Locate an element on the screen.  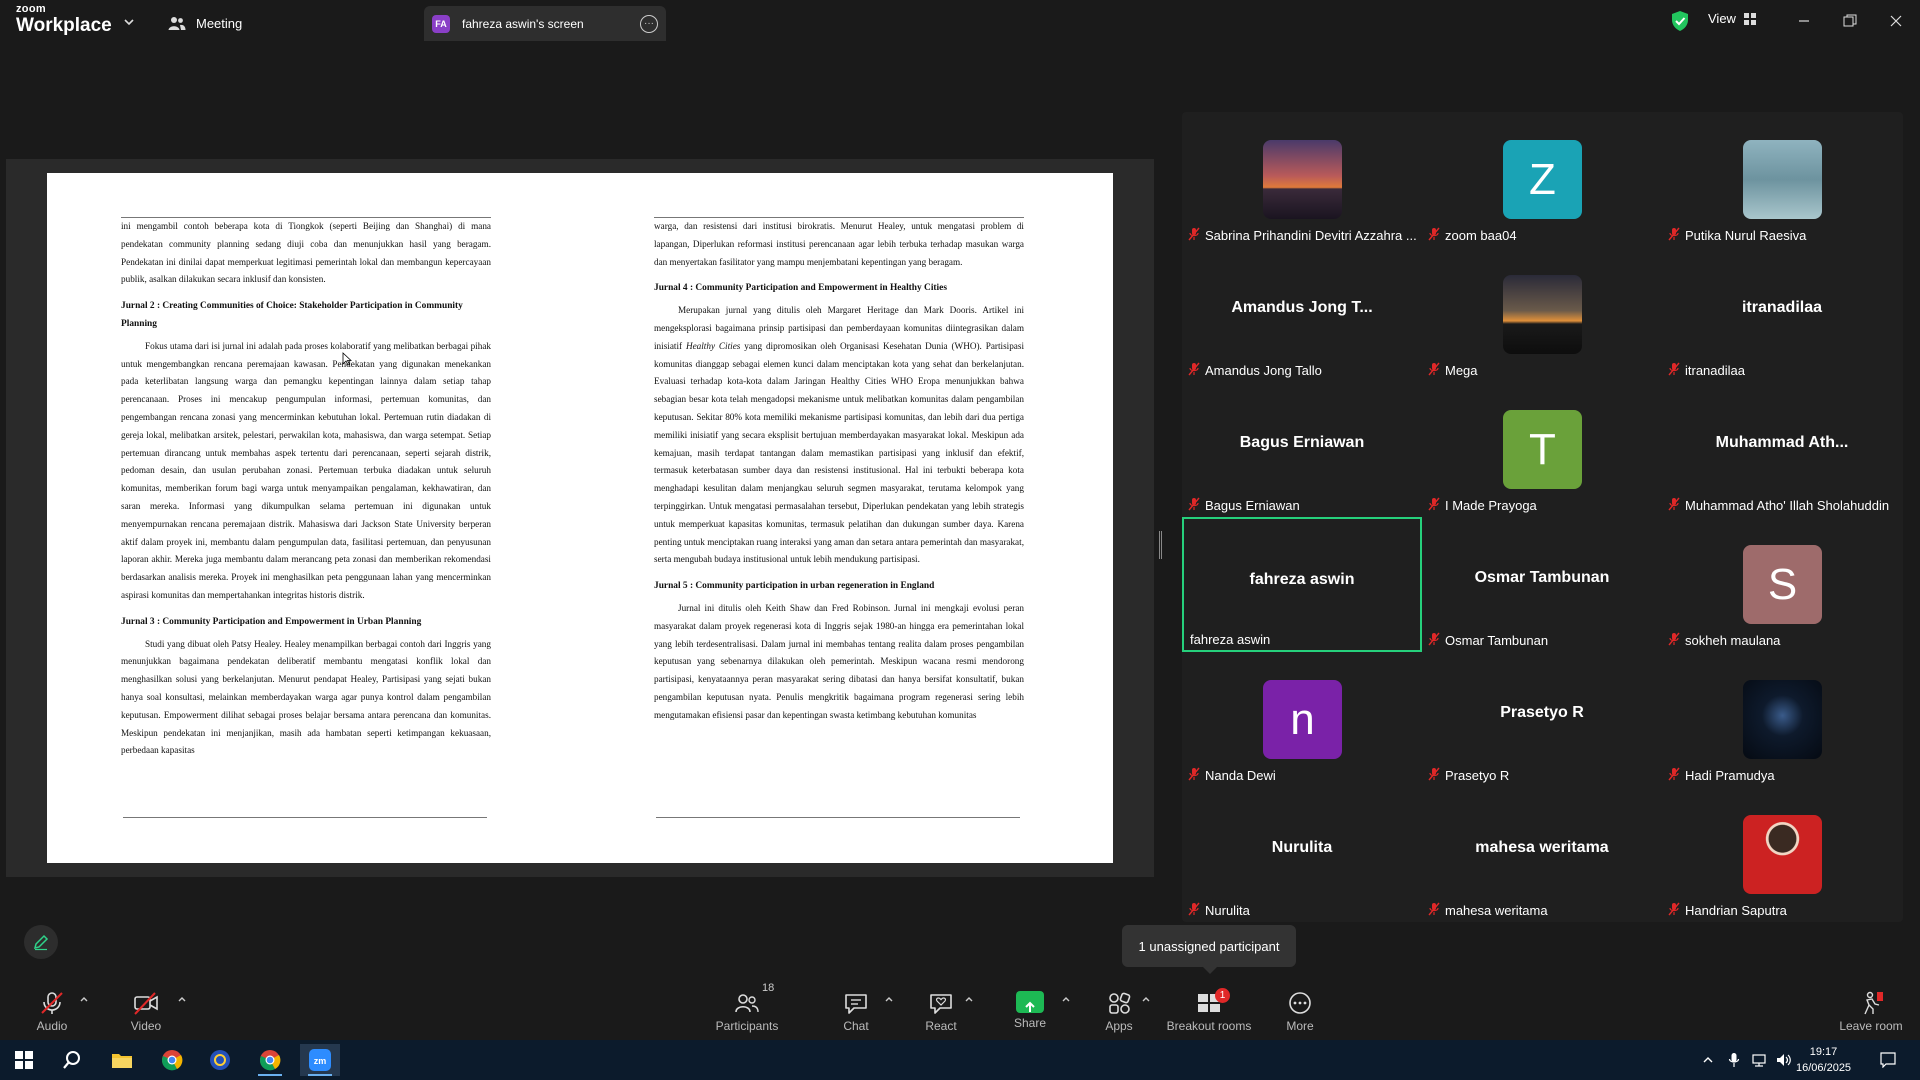
annotate-button is located at coordinates (41, 942).